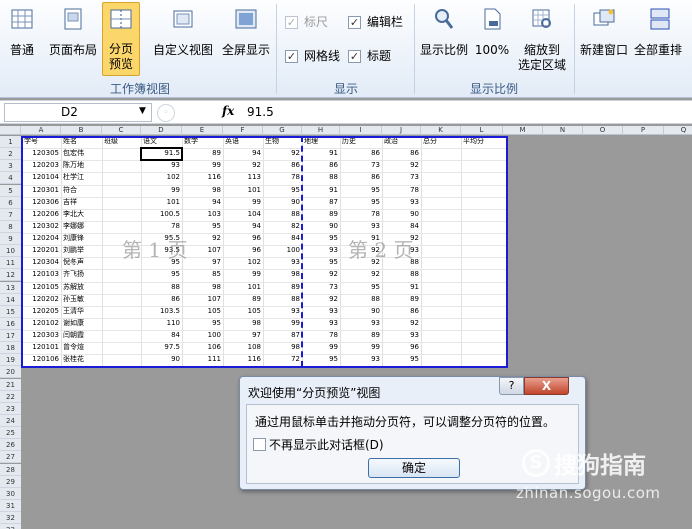  Describe the element at coordinates (161, 323) in the screenshot. I see `cell: 110` at that location.